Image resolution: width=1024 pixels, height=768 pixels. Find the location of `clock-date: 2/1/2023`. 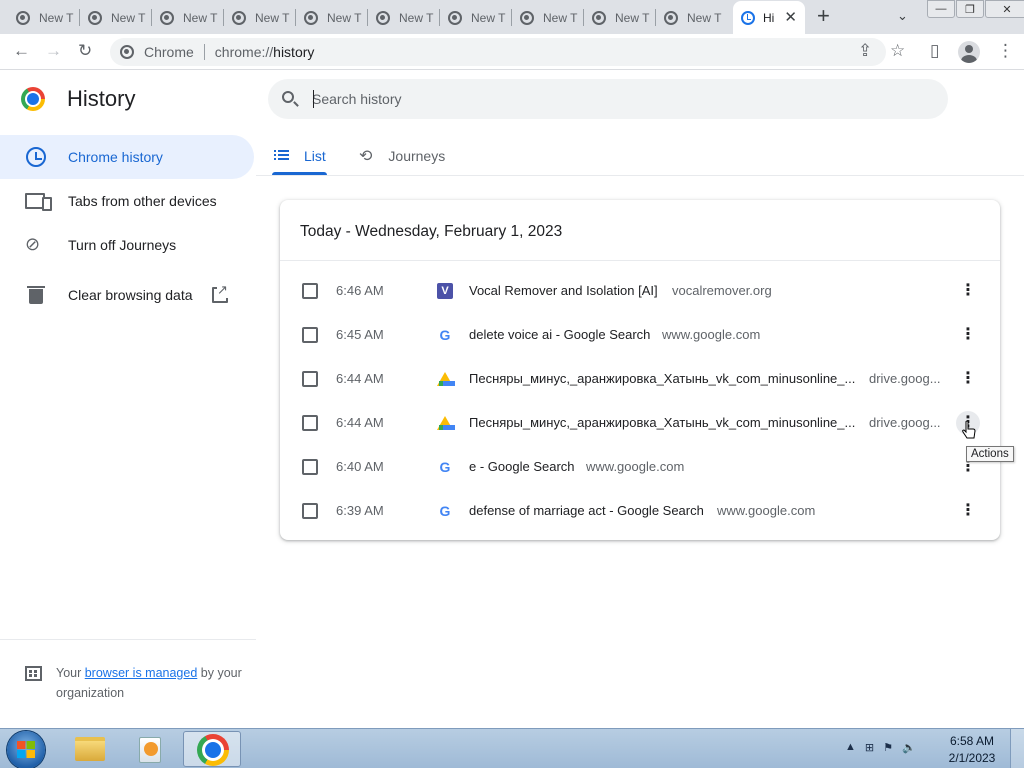

clock-date: 2/1/2023 is located at coordinates (972, 758).